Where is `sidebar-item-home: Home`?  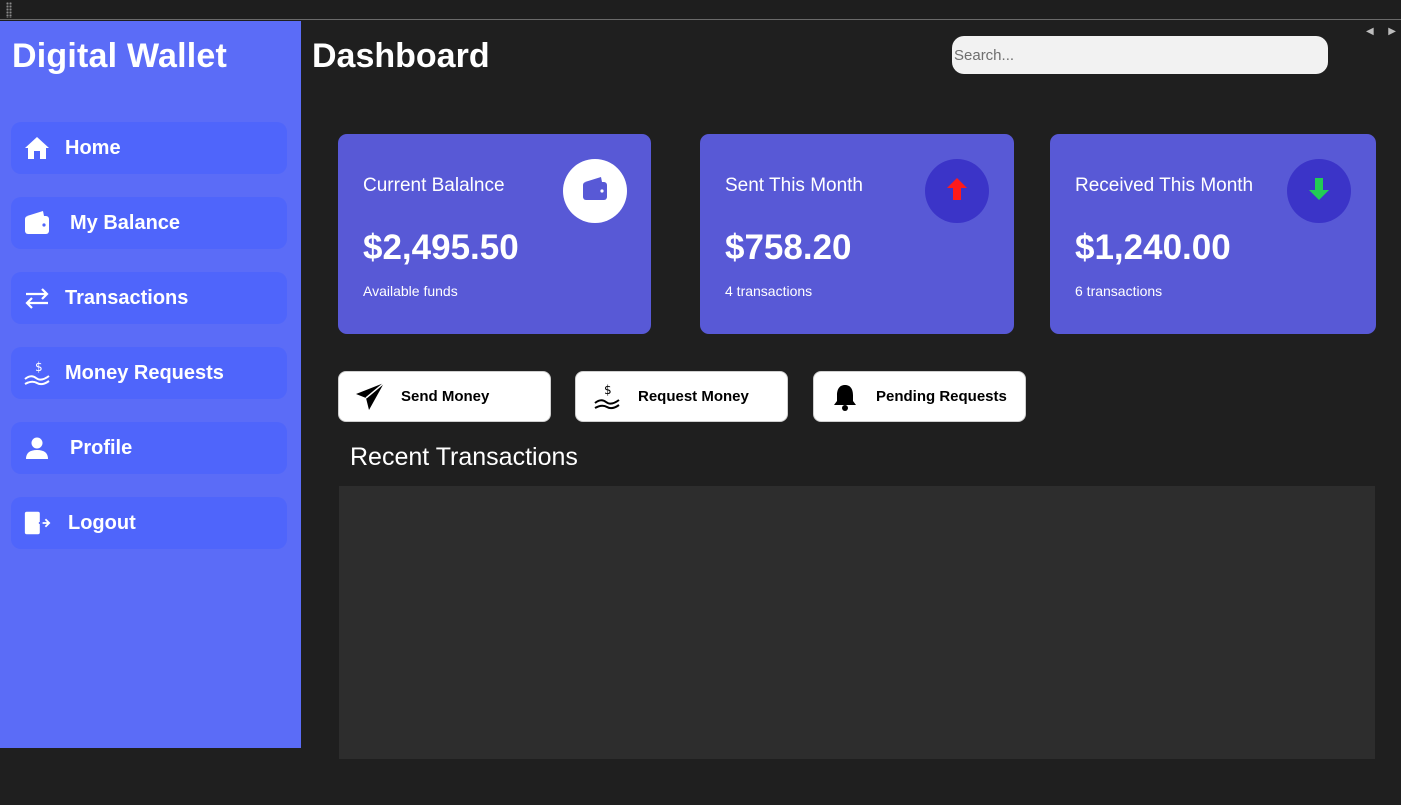
sidebar-item-home: Home is located at coordinates (149, 148).